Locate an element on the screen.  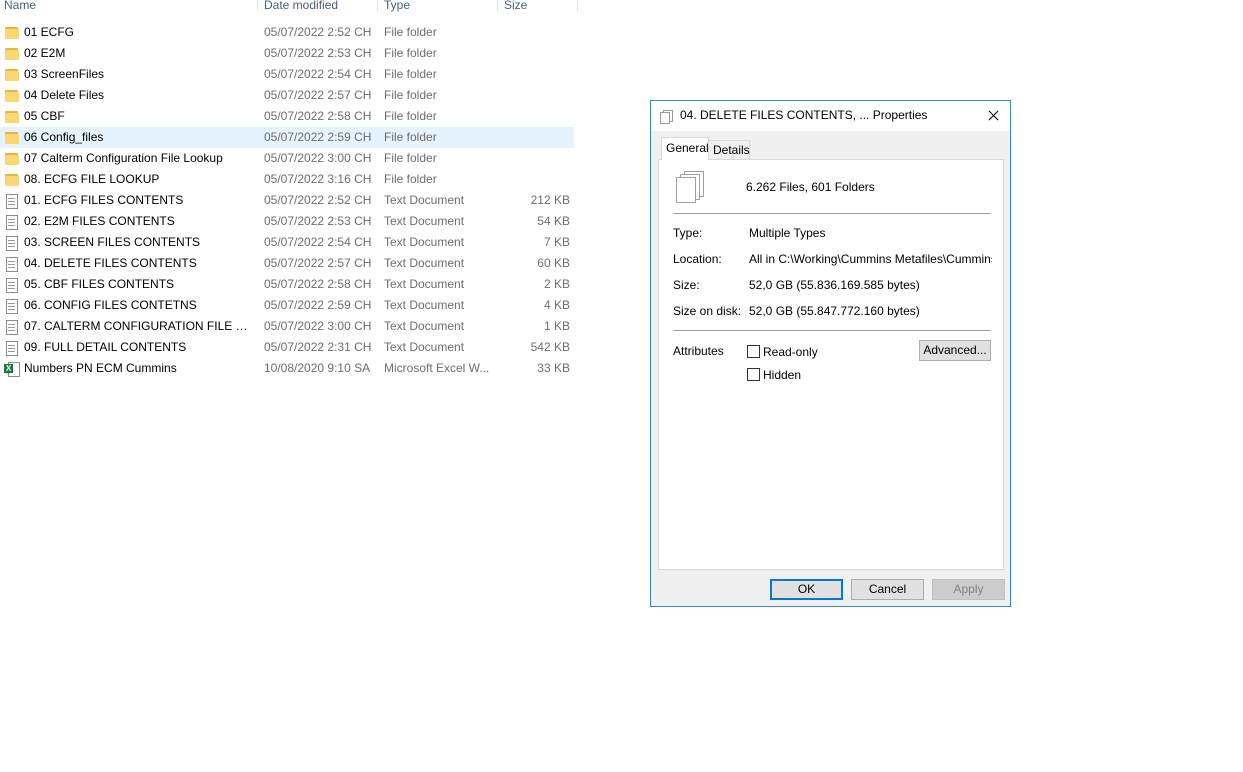
file-name: 04 Delete Files is located at coordinates (64, 95).